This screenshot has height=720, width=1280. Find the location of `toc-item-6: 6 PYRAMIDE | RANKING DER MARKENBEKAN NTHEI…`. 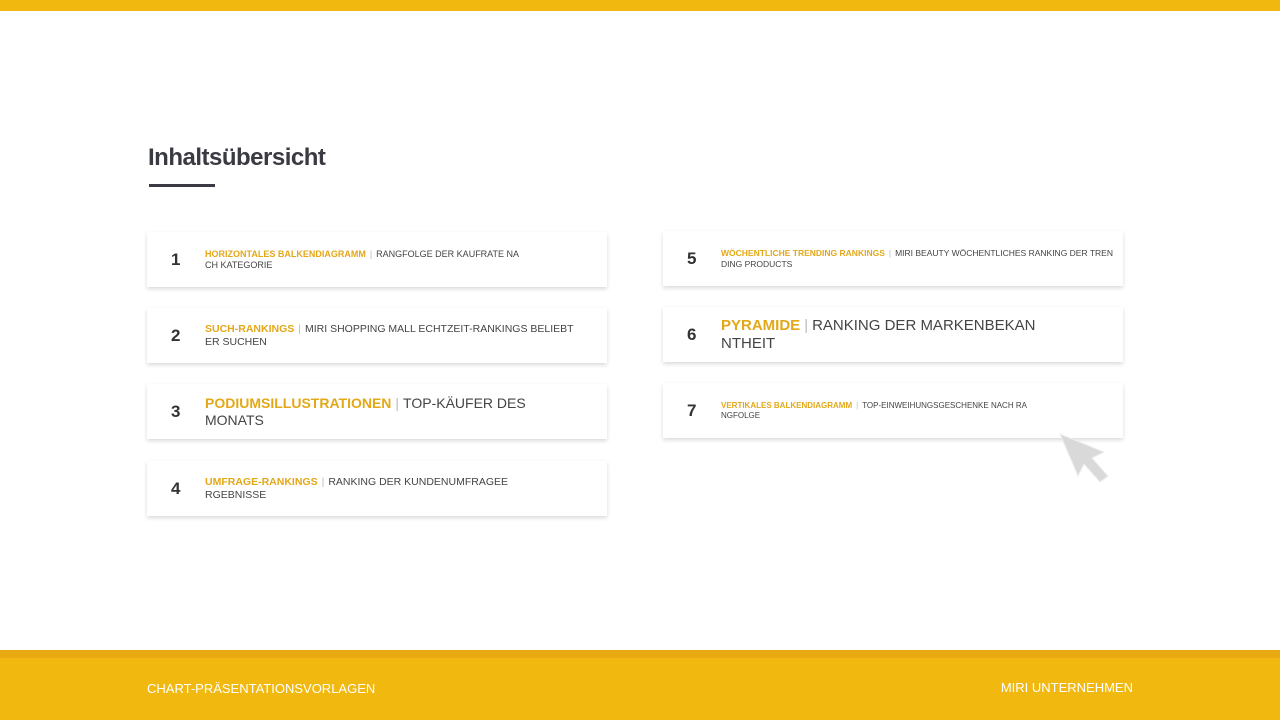

toc-item-6: 6 PYRAMIDE | RANKING DER MARKENBEKAN NTHEI… is located at coordinates (893, 334).